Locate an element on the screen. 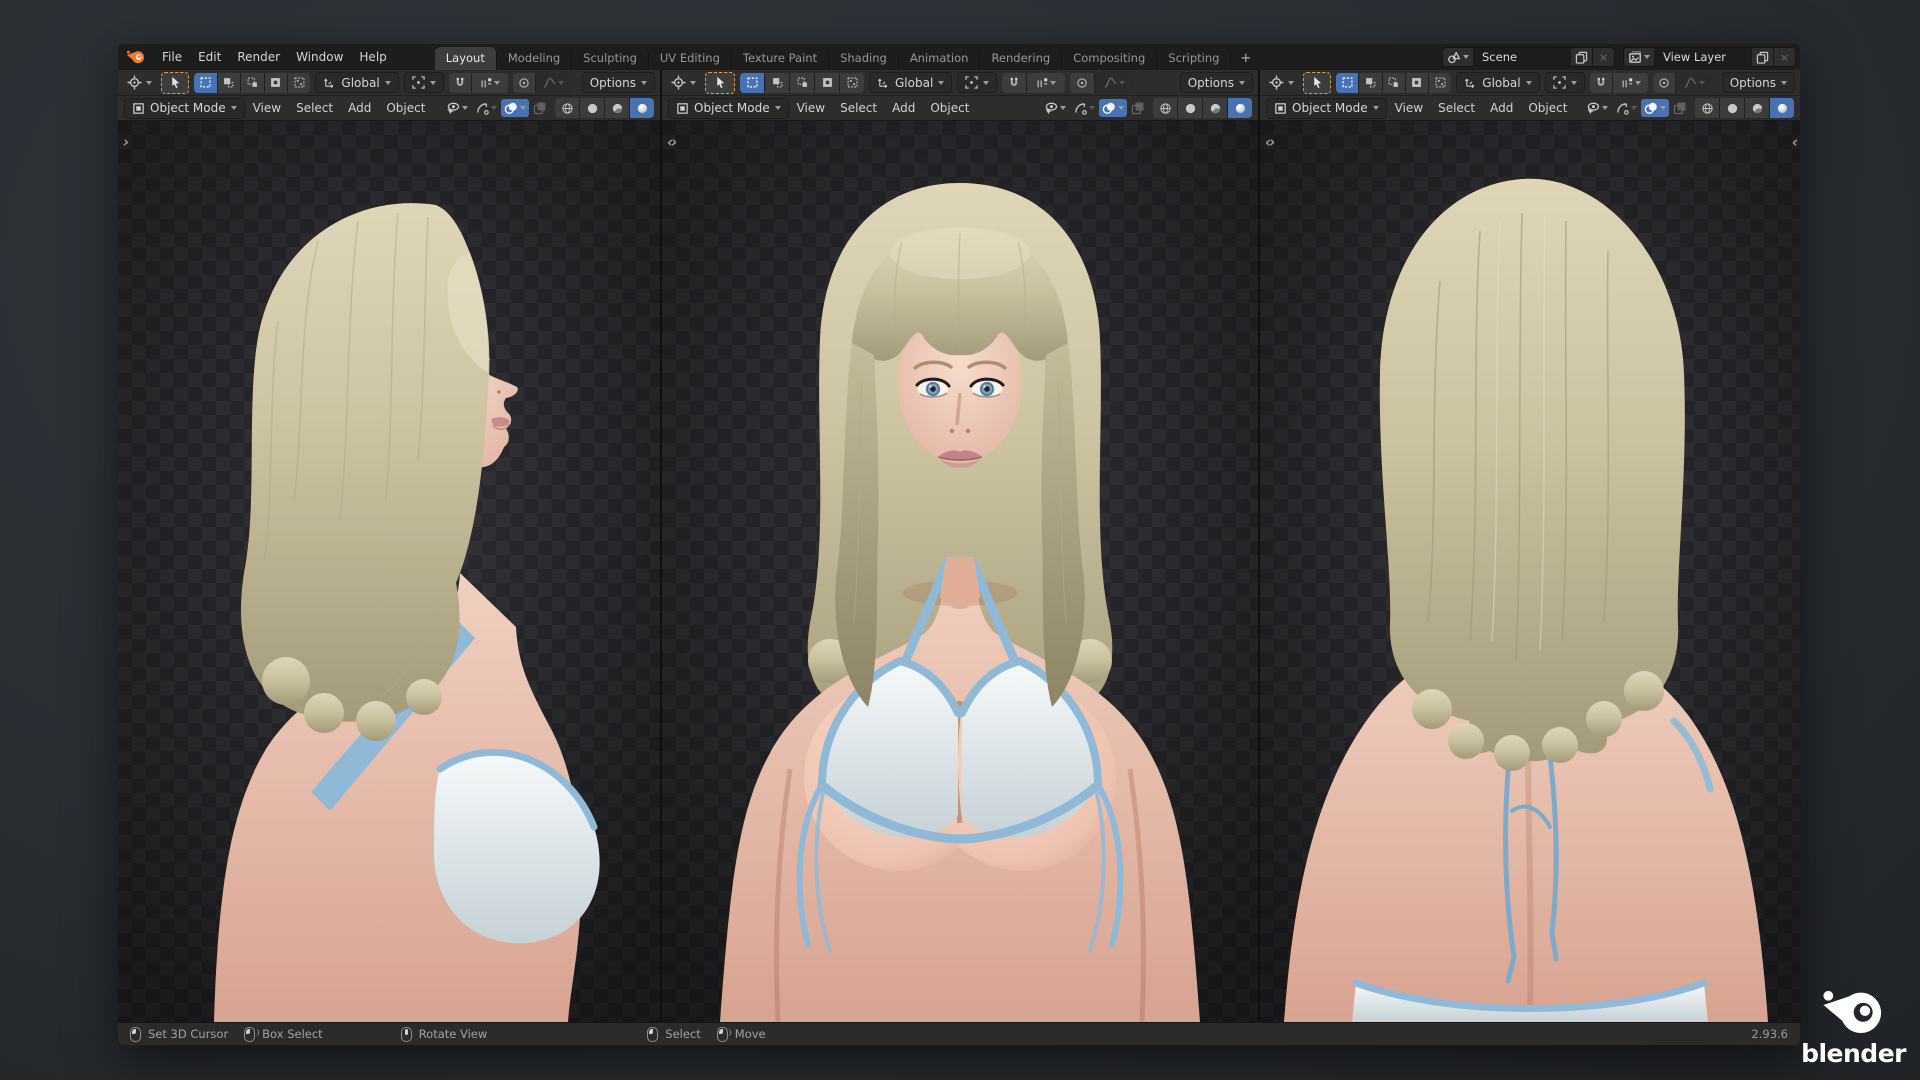  menu-help: Help is located at coordinates (372, 57).